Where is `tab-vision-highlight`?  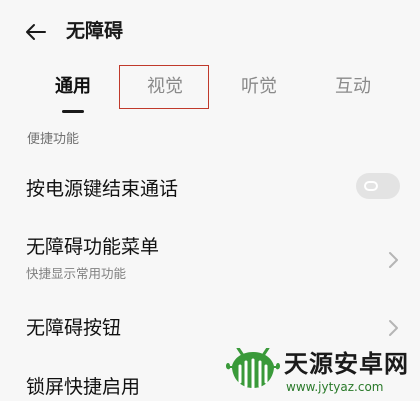
tab-vision-highlight is located at coordinates (164, 87).